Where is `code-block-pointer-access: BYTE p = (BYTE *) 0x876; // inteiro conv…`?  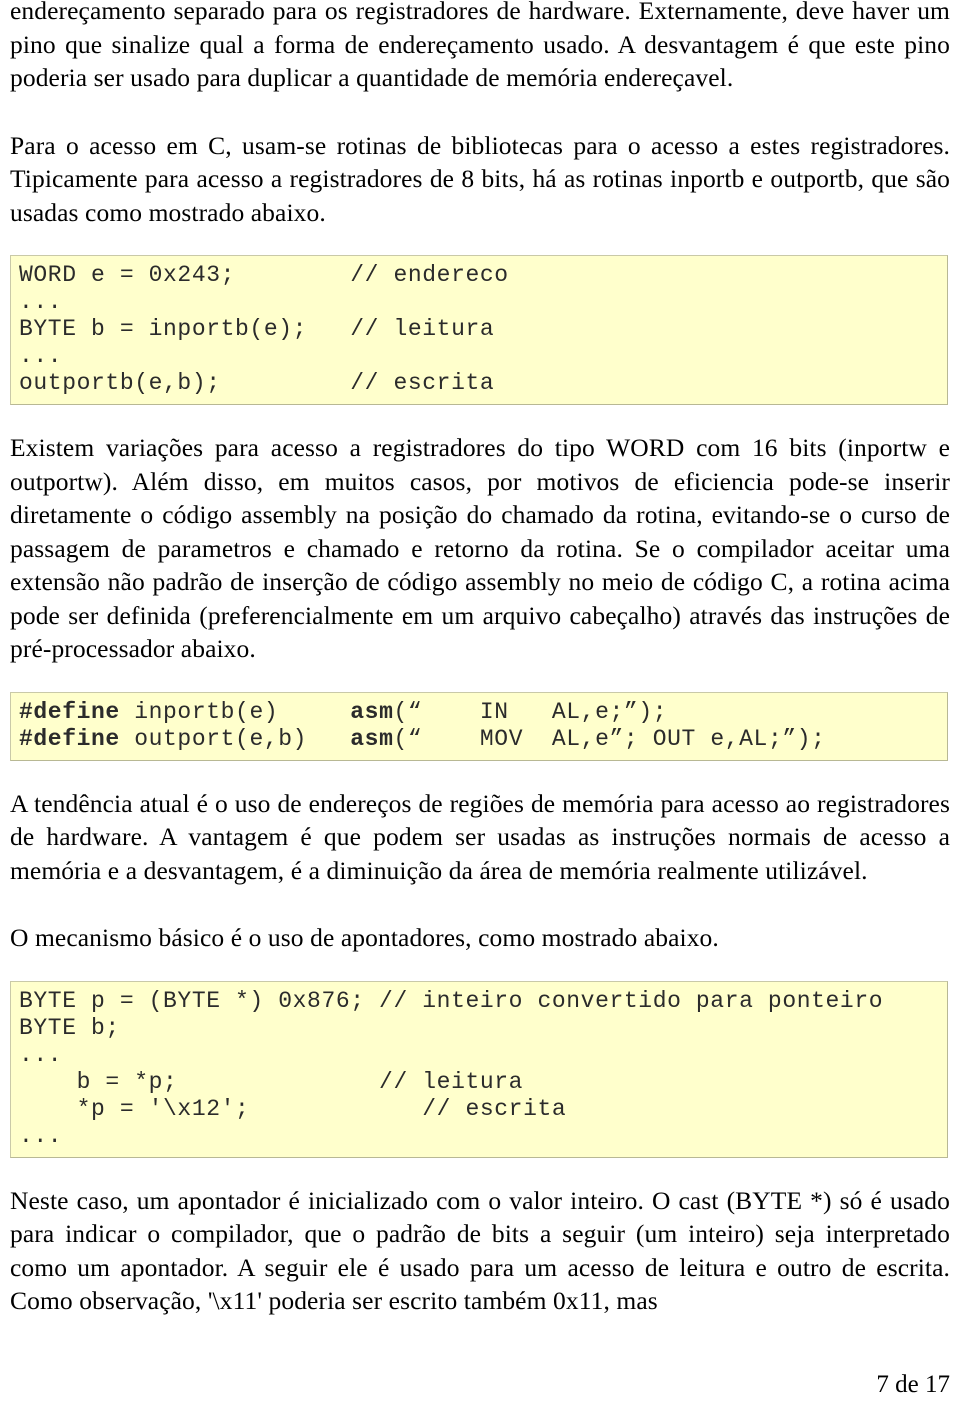 code-block-pointer-access: BYTE p = (BYTE *) 0x876; // inteiro conv… is located at coordinates (479, 1069).